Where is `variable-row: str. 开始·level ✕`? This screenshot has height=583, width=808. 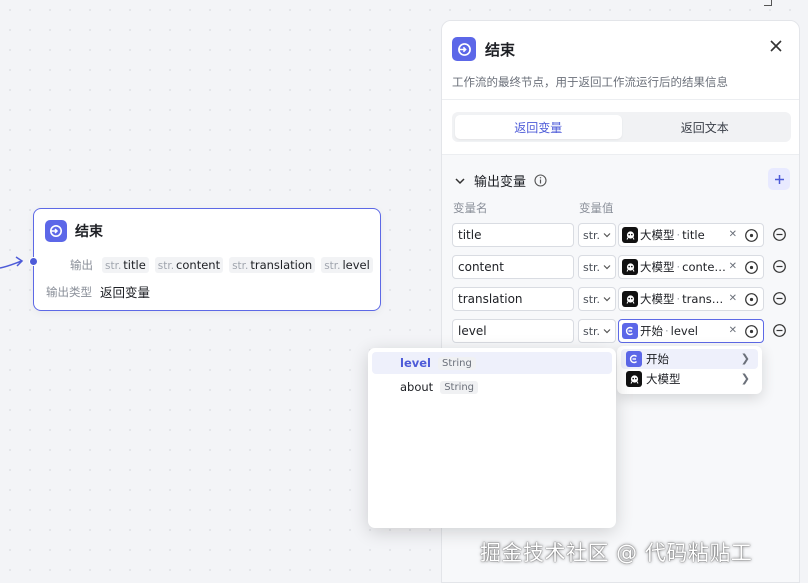
variable-row: str. 开始·level ✕ is located at coordinates (624, 331).